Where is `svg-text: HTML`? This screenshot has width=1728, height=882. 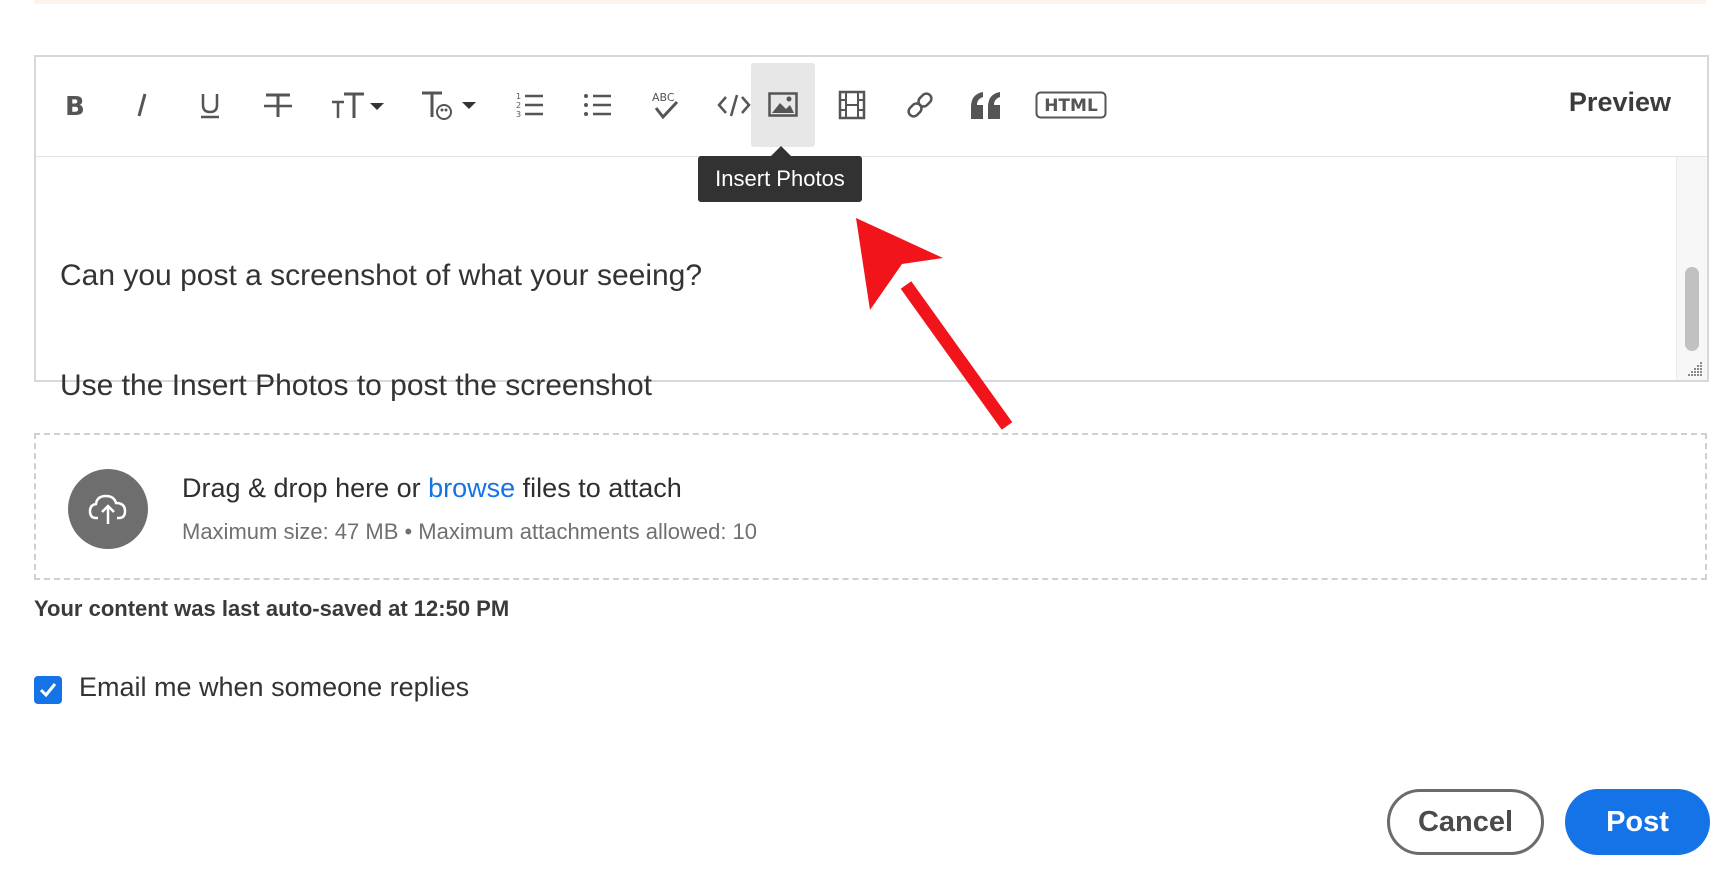 svg-text: HTML is located at coordinates (1071, 106).